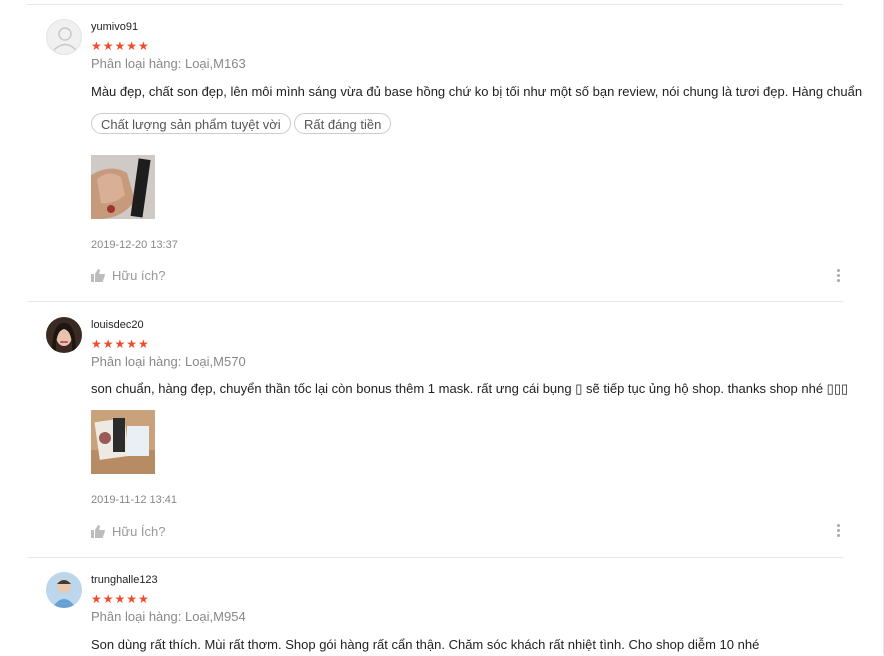  Describe the element at coordinates (168, 361) in the screenshot. I see `variation-label: Phân loại hàng: Loại,M570` at that location.